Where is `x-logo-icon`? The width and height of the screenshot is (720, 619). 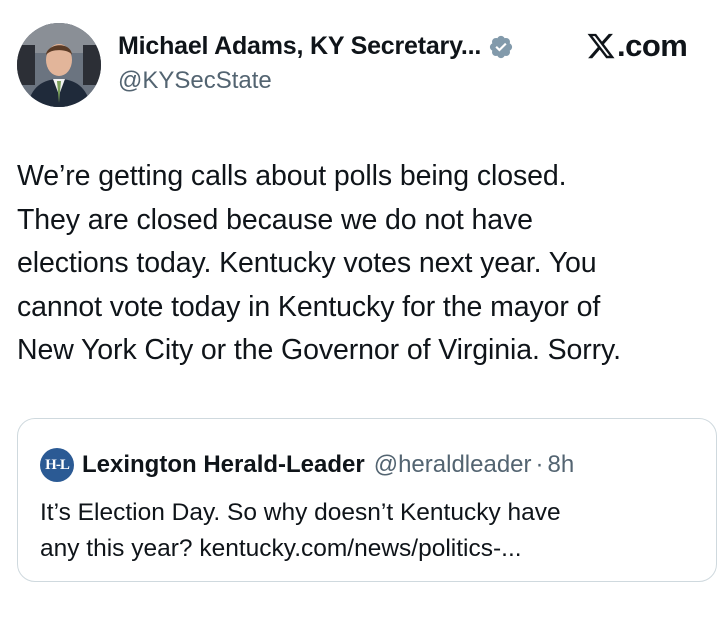
x-logo-icon is located at coordinates (601, 46).